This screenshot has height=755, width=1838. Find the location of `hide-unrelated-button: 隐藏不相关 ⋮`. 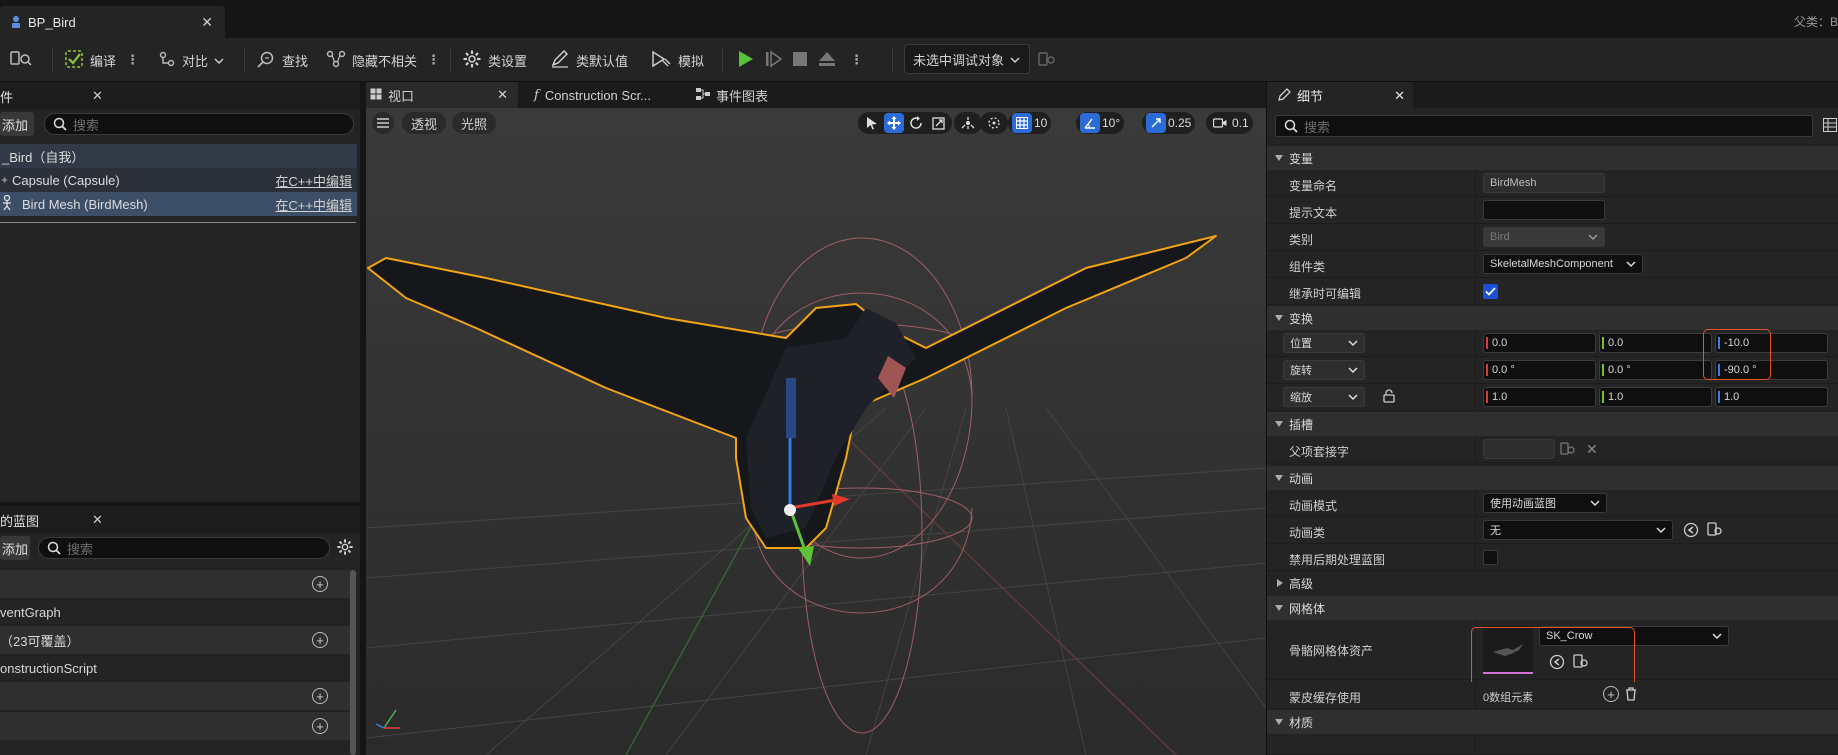

hide-unrelated-button: 隐藏不相关 ⋮ is located at coordinates (383, 60).